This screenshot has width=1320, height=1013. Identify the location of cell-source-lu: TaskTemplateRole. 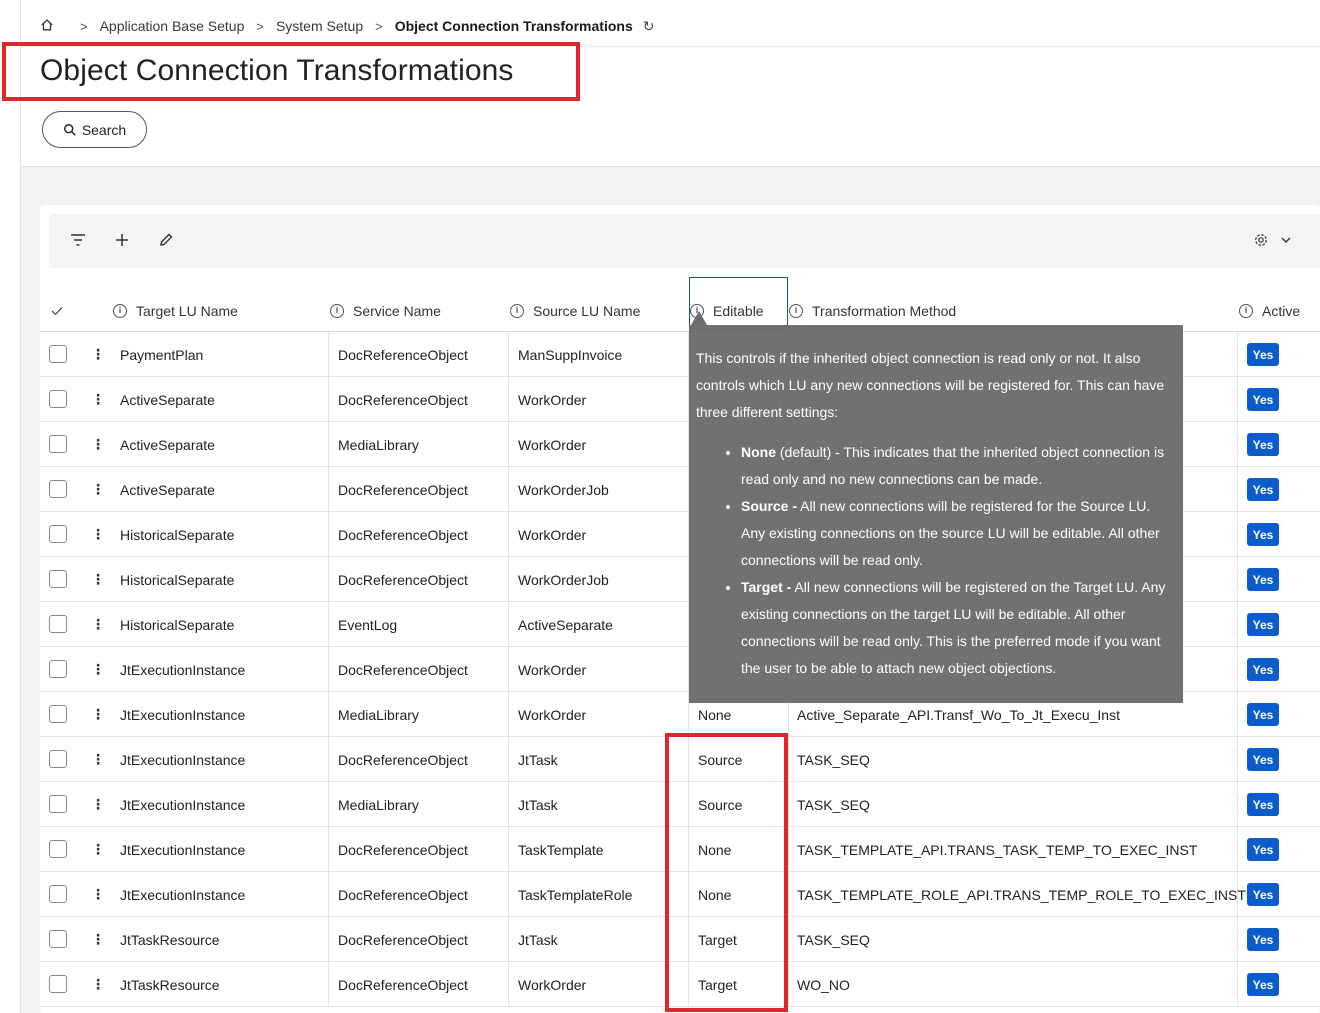
(575, 894).